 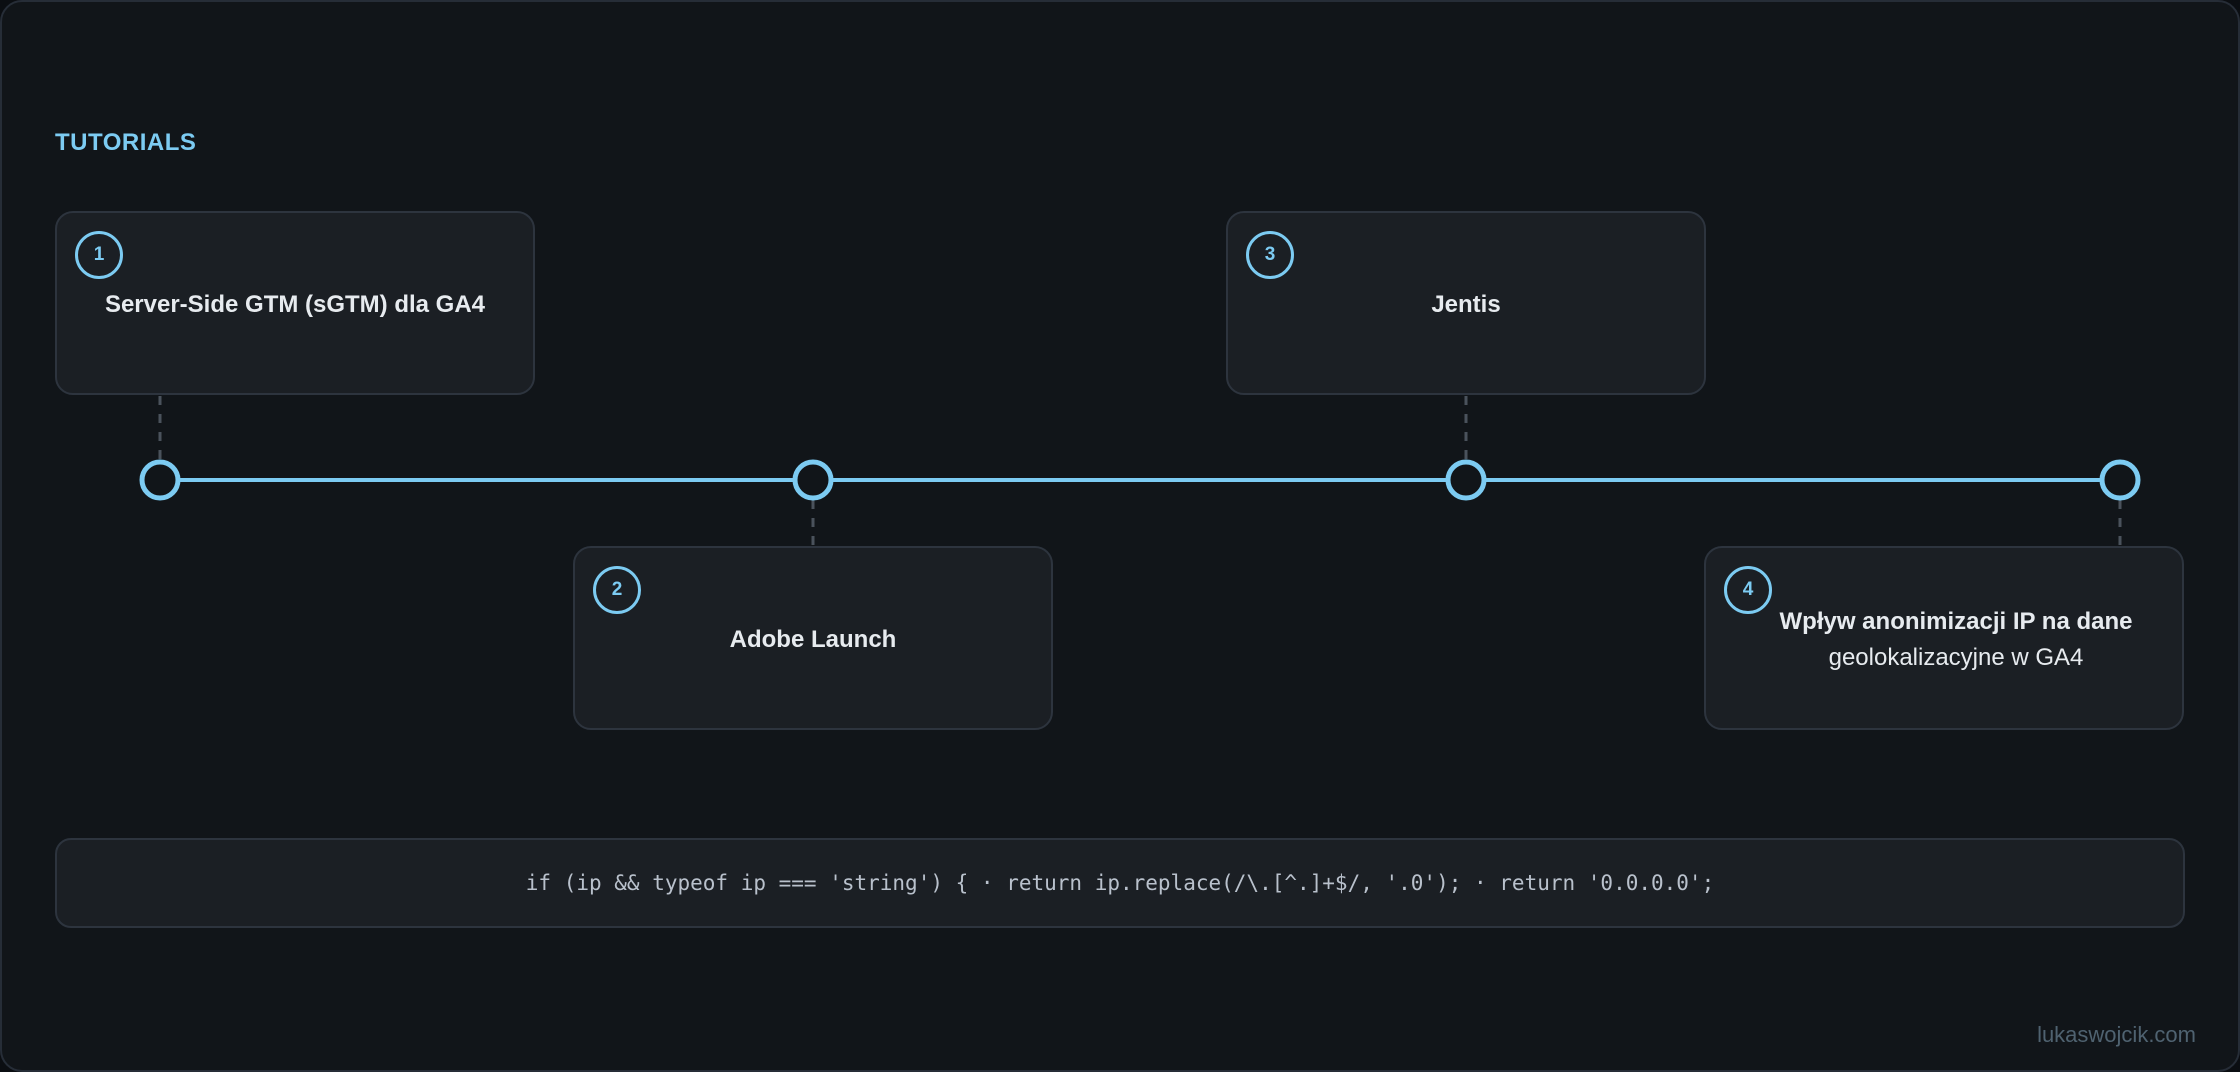 What do you see at coordinates (99, 255) in the screenshot?
I see `step-number-badge: 1` at bounding box center [99, 255].